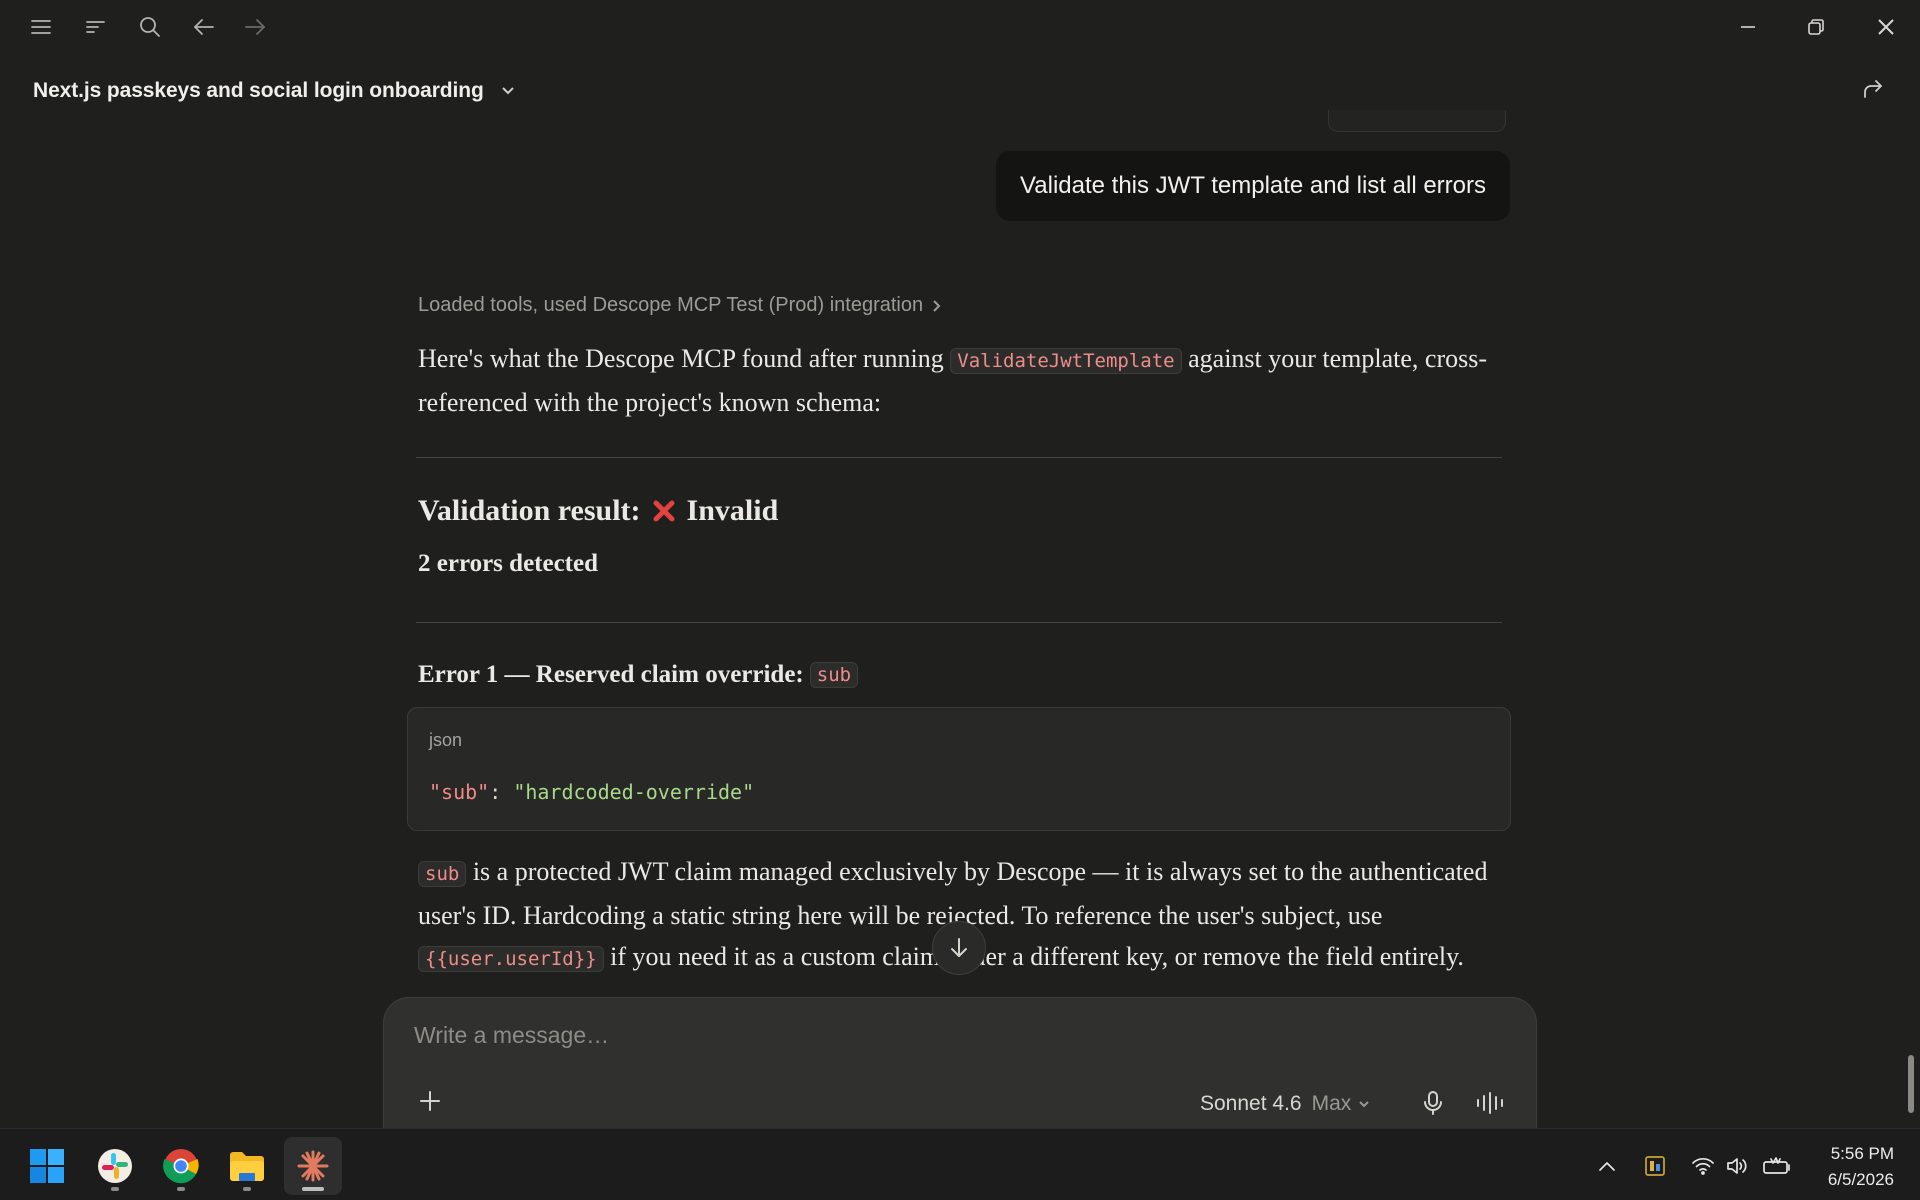  What do you see at coordinates (611, 674) in the screenshot?
I see `error-1-title: Error 1 — Reserved claim override:` at bounding box center [611, 674].